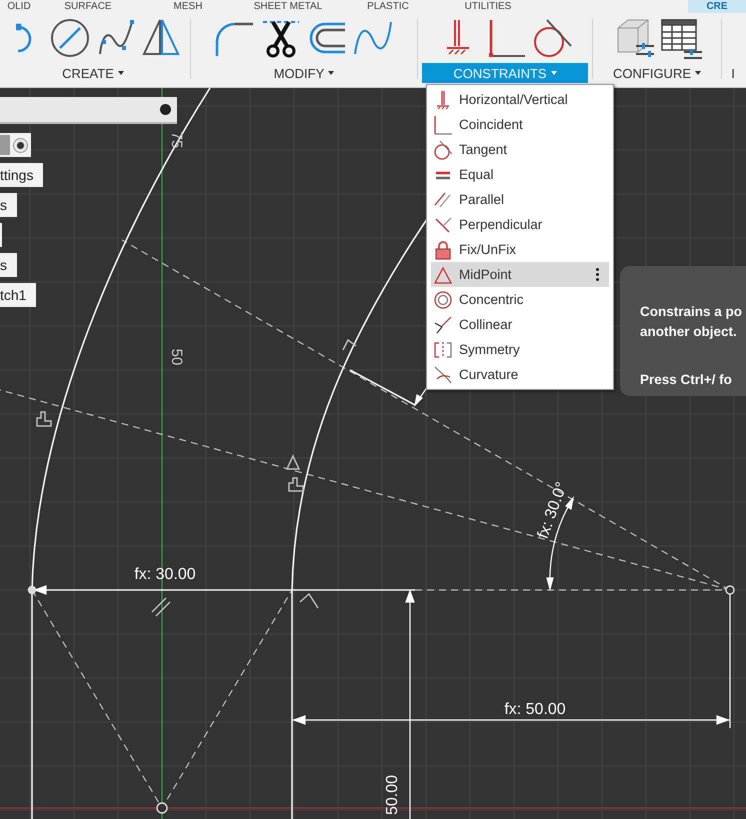 The height and width of the screenshot is (819, 746). What do you see at coordinates (520, 174) in the screenshot?
I see `menu-item: Equal` at bounding box center [520, 174].